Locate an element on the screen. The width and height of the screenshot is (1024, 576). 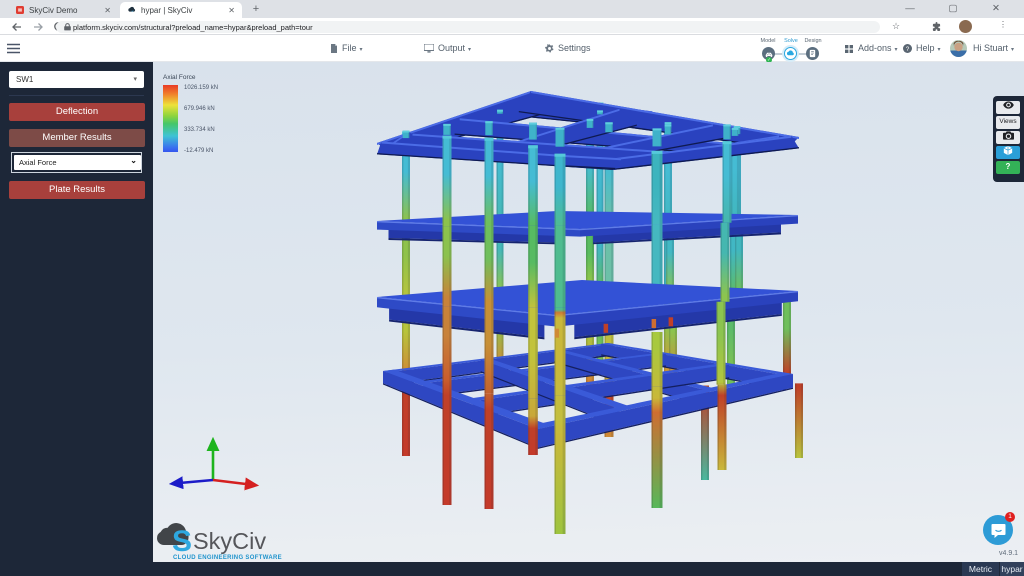
svg-text: SkyCiv is located at coordinates (229, 541).